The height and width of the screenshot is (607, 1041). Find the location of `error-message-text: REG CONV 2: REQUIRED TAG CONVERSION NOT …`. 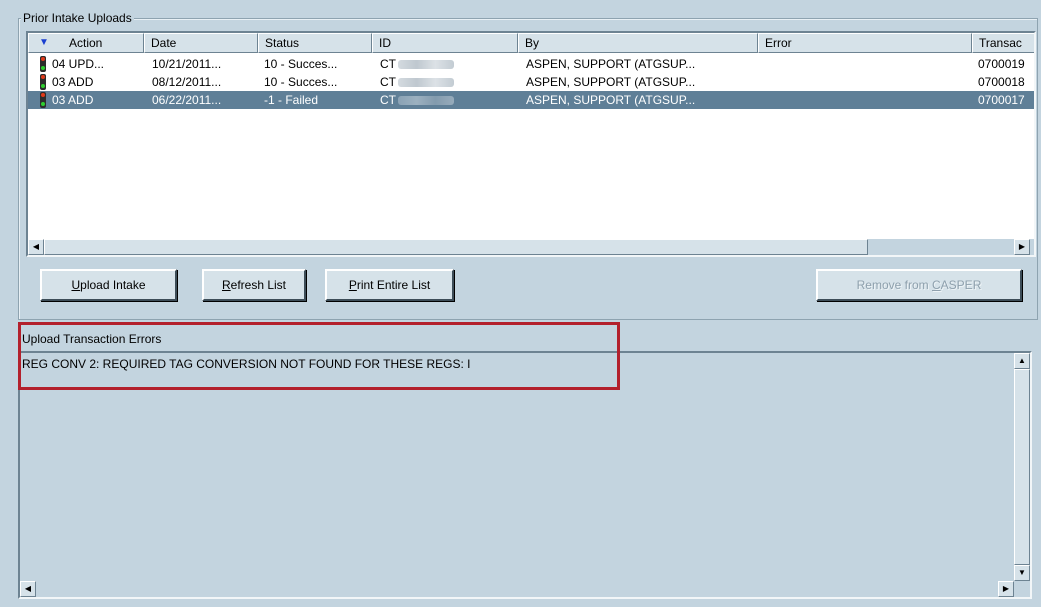

error-message-text: REG CONV 2: REQUIRED TAG CONVERSION NOT … is located at coordinates (246, 364).